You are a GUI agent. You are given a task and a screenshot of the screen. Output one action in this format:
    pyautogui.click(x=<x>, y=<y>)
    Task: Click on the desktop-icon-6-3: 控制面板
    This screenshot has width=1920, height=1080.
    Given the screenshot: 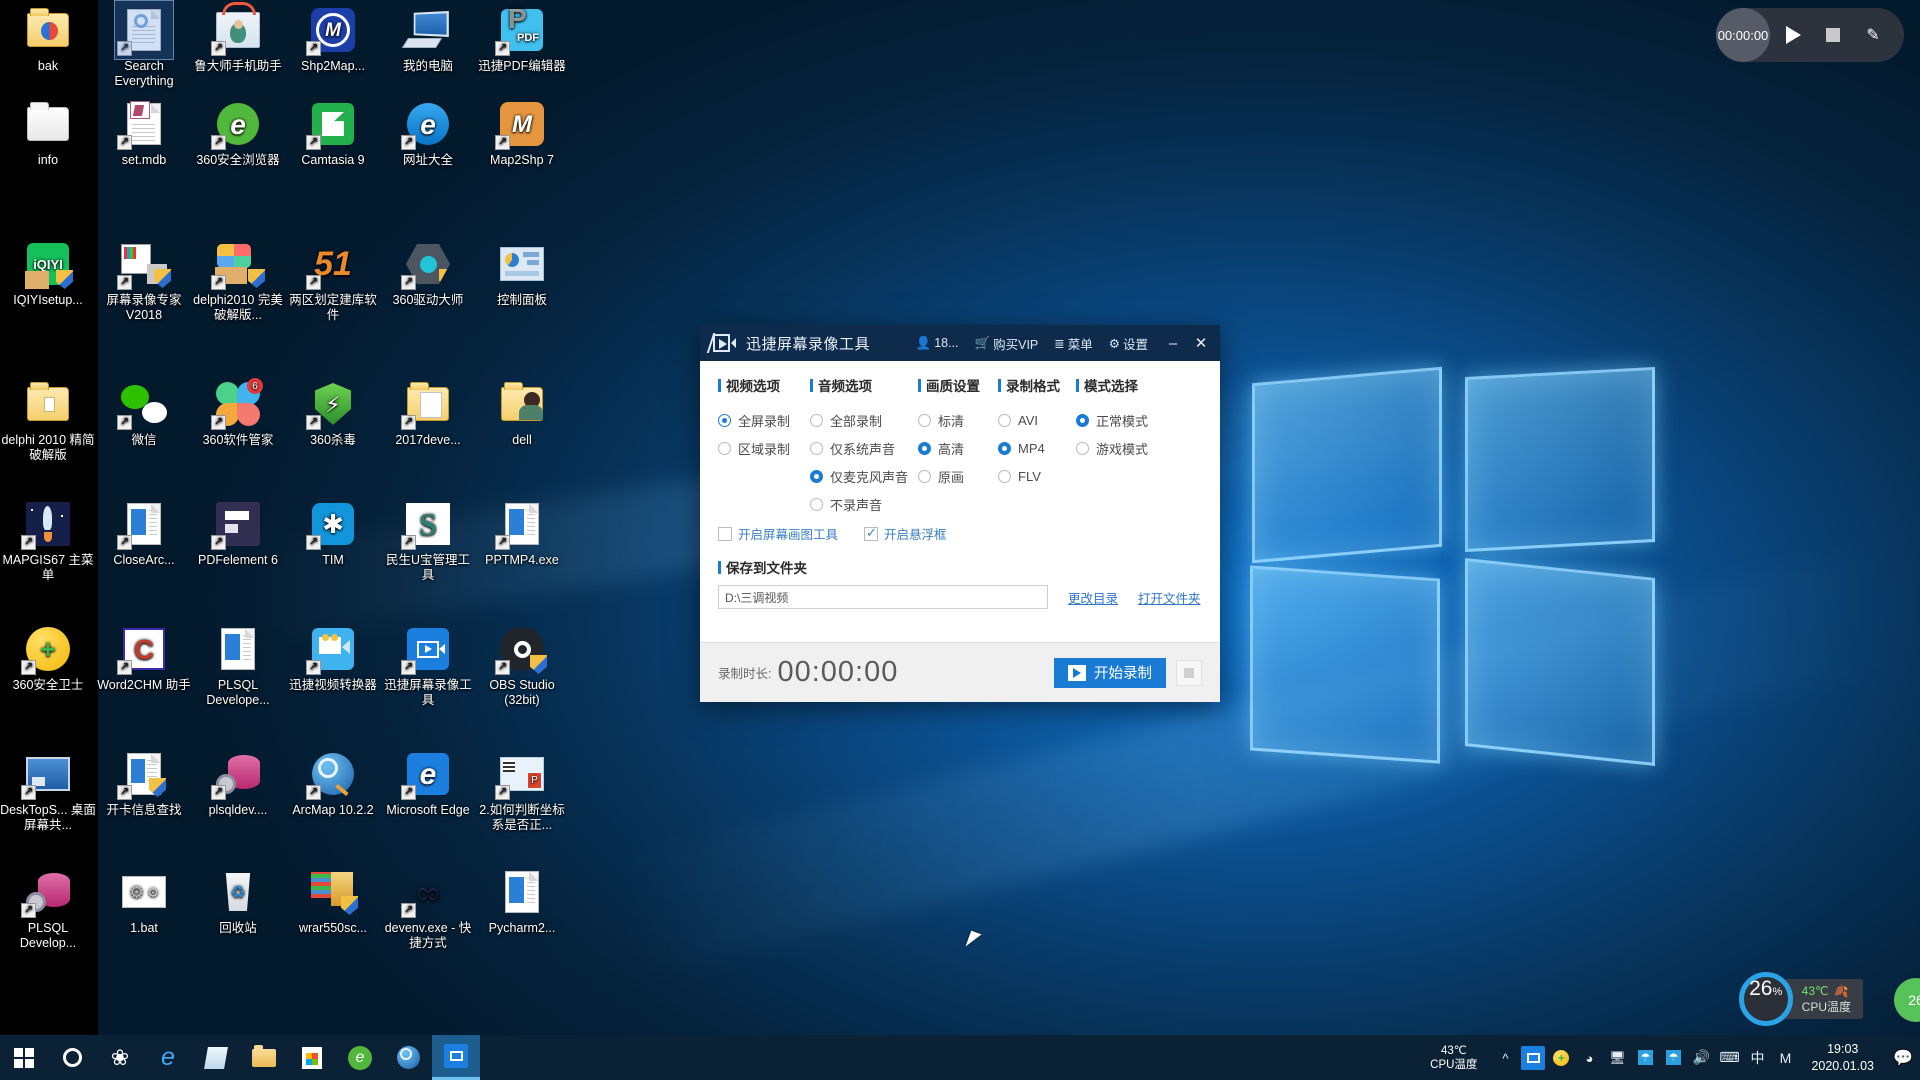 What is the action you would take?
    pyautogui.click(x=522, y=274)
    